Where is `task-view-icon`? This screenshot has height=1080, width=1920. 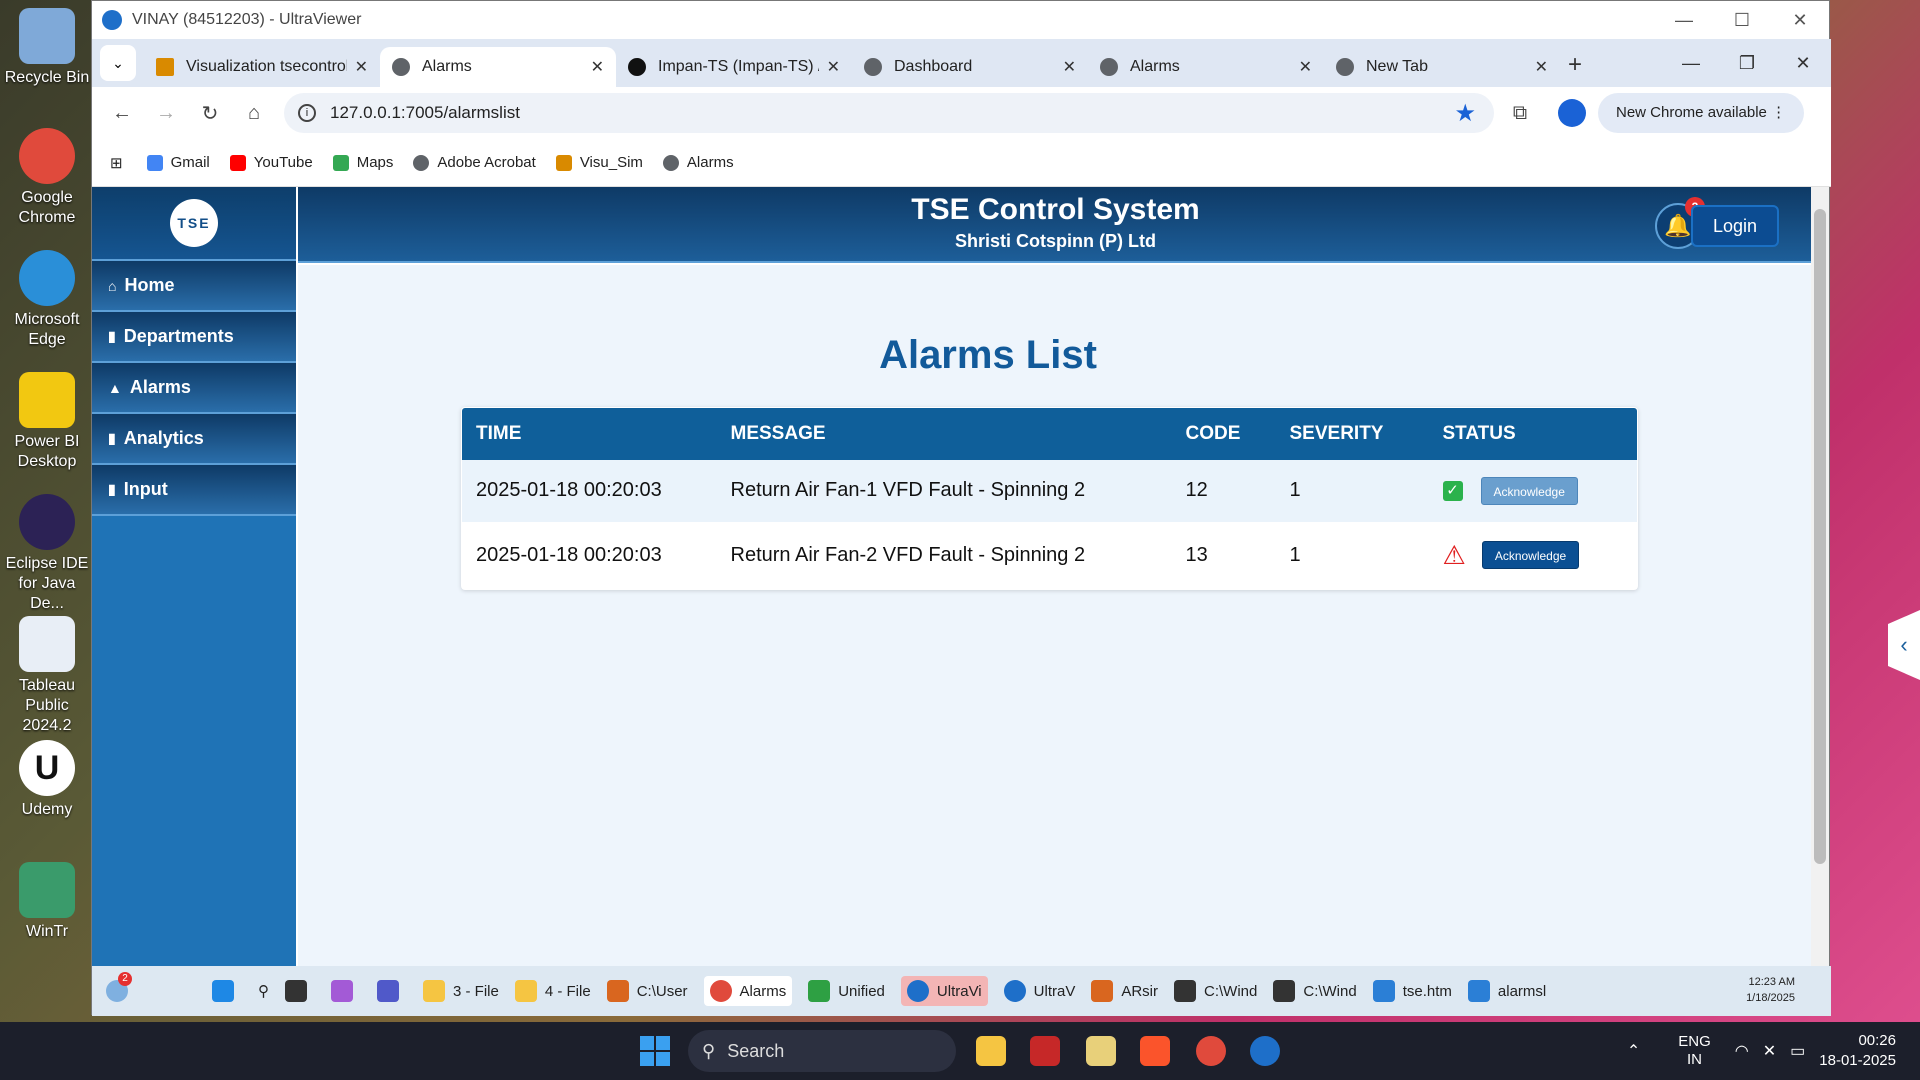
task-view-icon is located at coordinates (296, 991).